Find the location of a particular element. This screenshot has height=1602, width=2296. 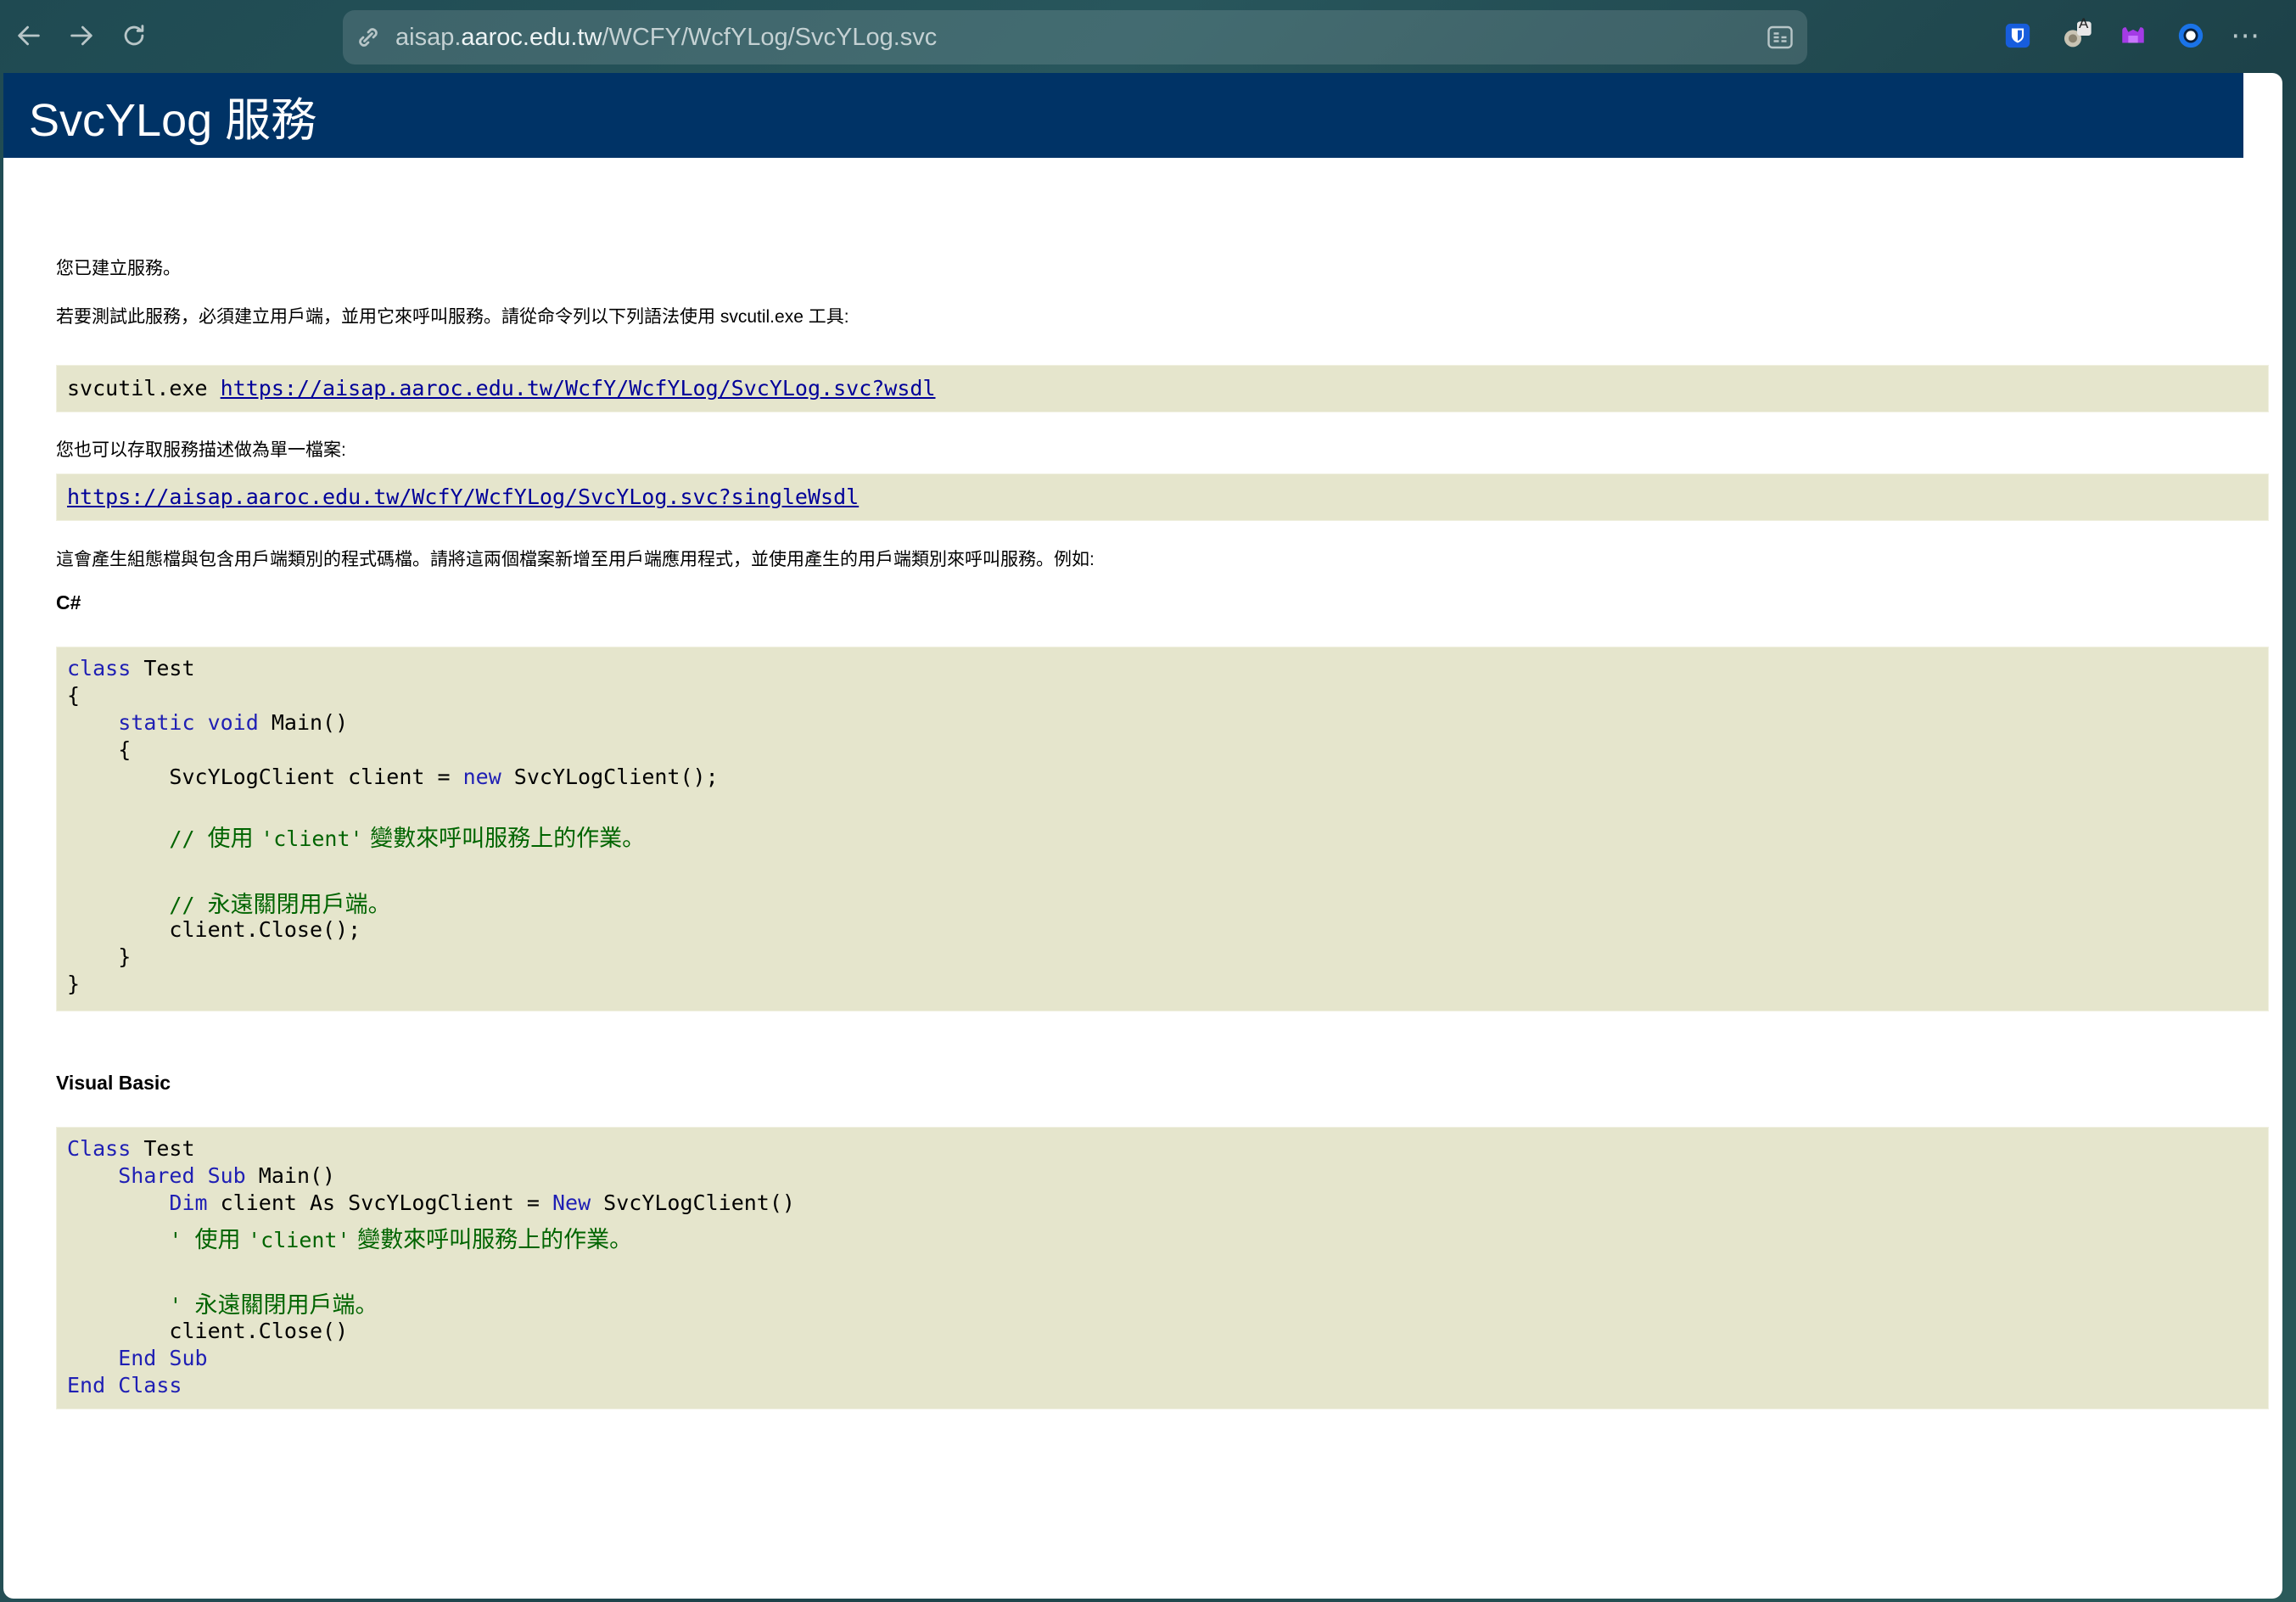

csharp-heading: C# is located at coordinates (68, 602).